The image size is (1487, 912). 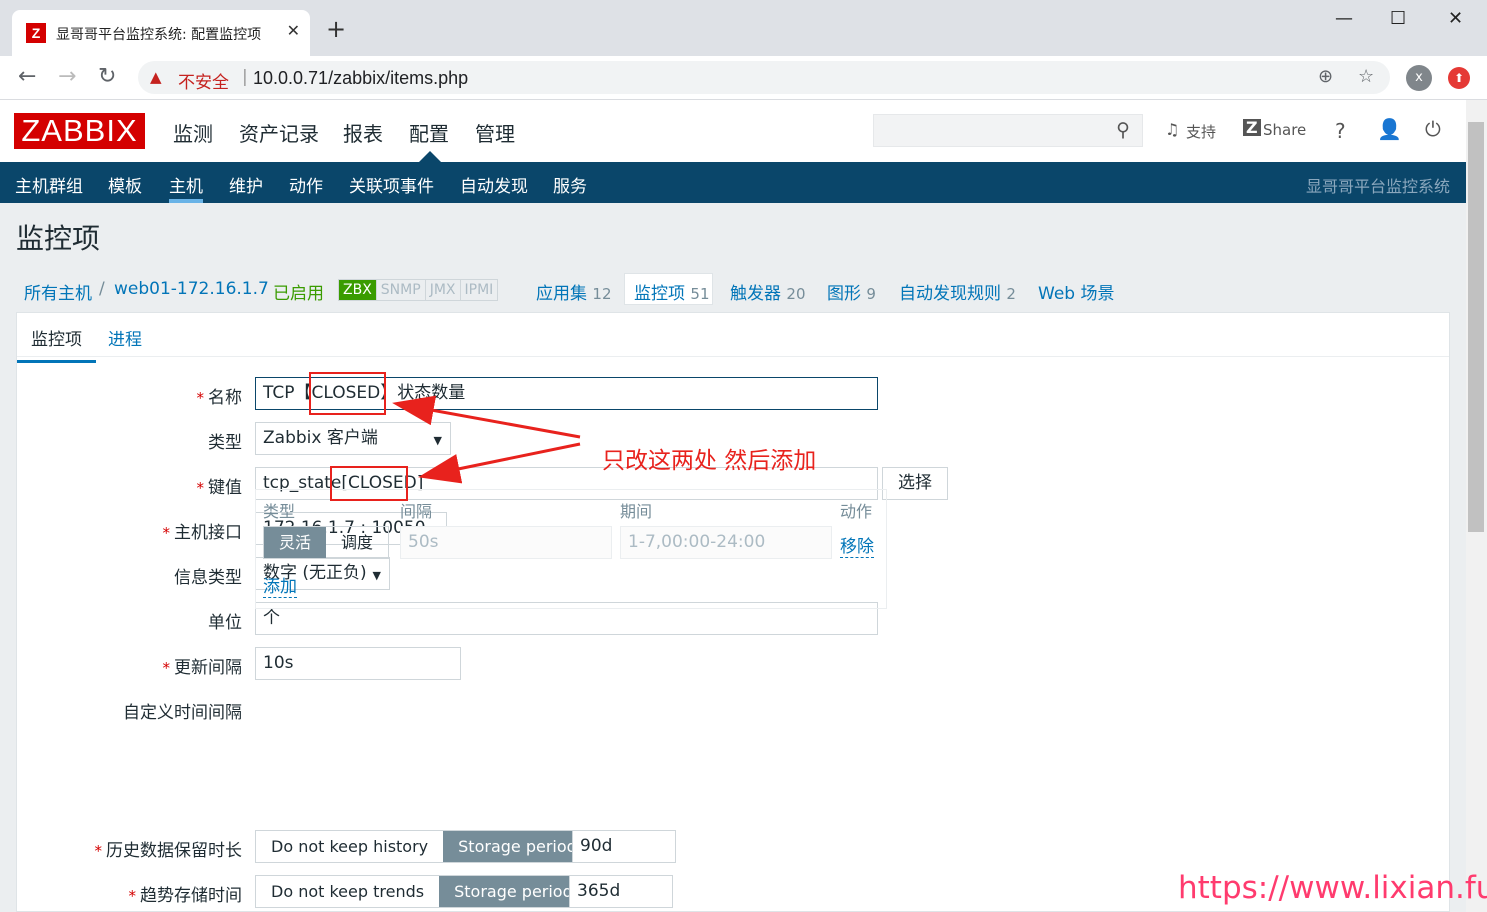 What do you see at coordinates (1476, 327) in the screenshot?
I see `scrollbar-thumb` at bounding box center [1476, 327].